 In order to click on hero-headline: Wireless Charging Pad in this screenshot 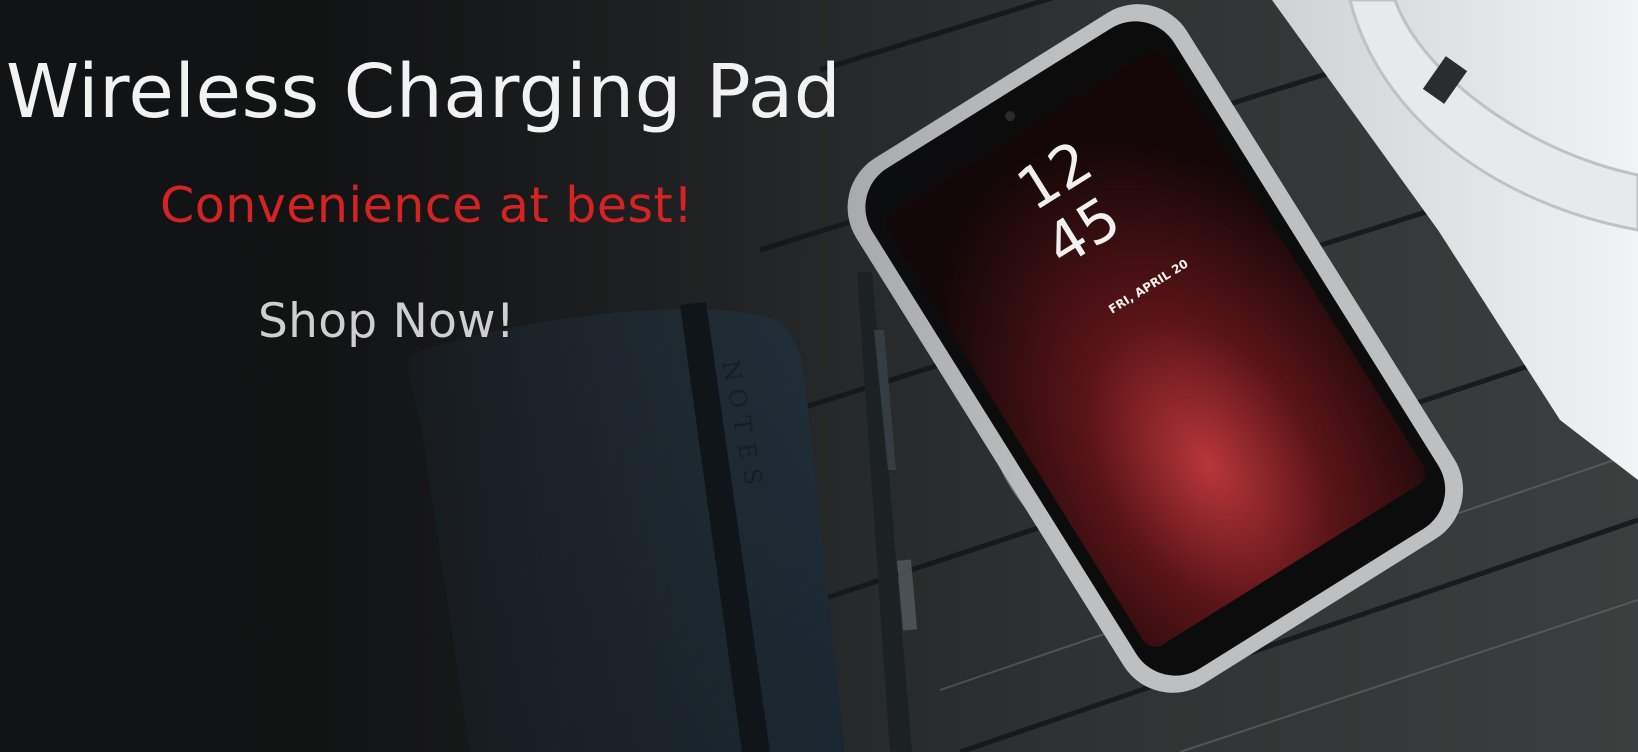, I will do `click(424, 92)`.